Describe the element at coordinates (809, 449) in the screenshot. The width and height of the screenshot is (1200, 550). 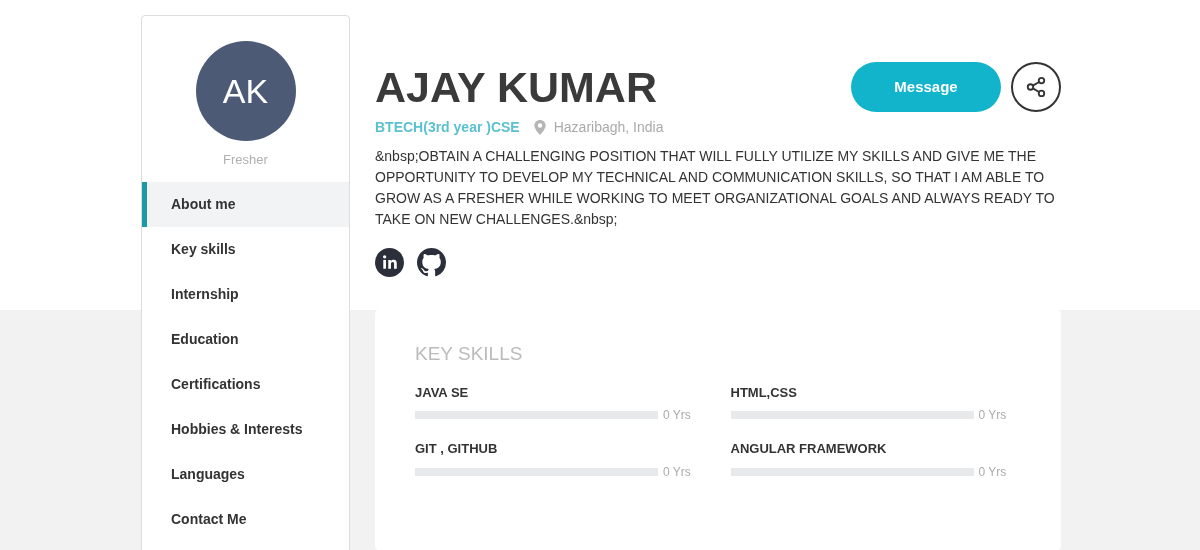
I see `skill-name: ANGULAR FRAMEWORK` at that location.